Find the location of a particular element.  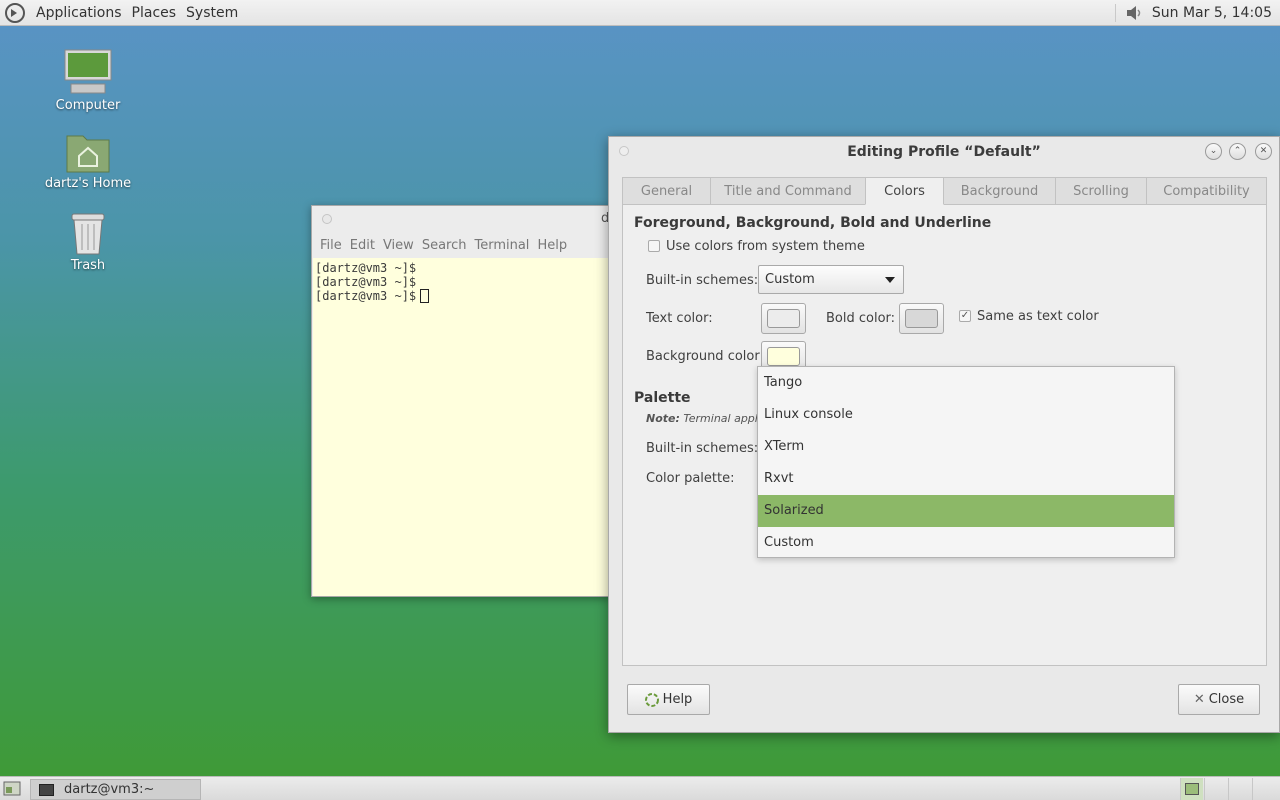

terminal-menu-file: File is located at coordinates (331, 245).